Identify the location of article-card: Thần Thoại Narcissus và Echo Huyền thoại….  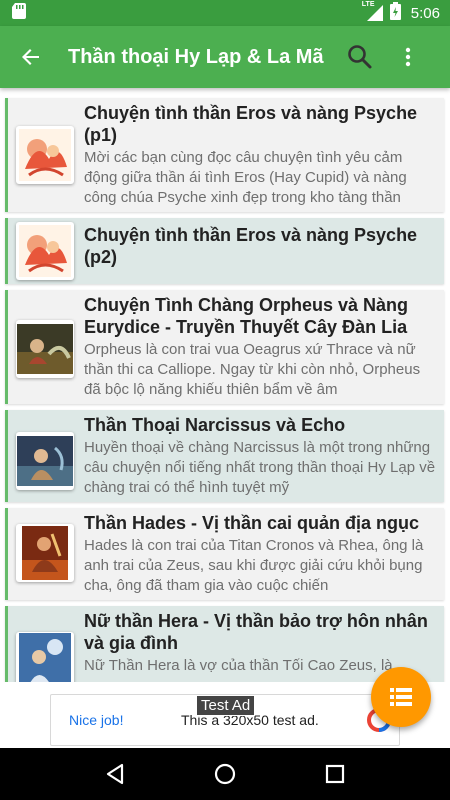
(224, 456).